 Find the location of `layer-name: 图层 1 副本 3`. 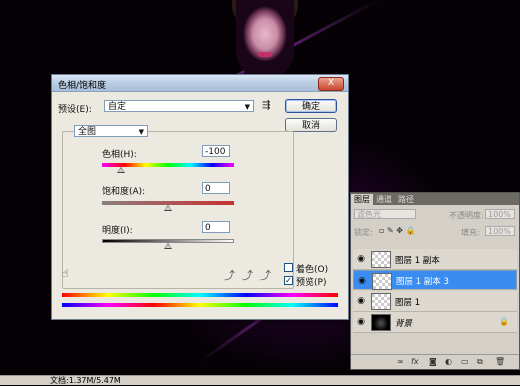

layer-name: 图层 1 副本 3 is located at coordinates (422, 282).